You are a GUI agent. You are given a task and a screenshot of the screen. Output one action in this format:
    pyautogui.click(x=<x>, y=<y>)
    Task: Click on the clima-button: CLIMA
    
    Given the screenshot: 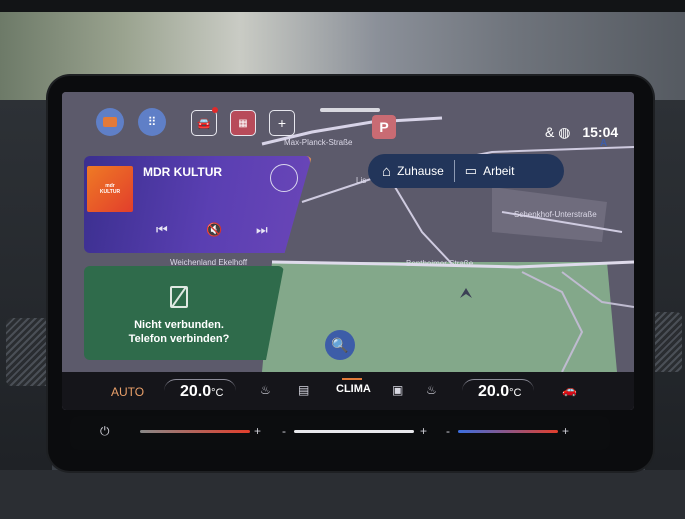 What is the action you would take?
    pyautogui.click(x=353, y=386)
    